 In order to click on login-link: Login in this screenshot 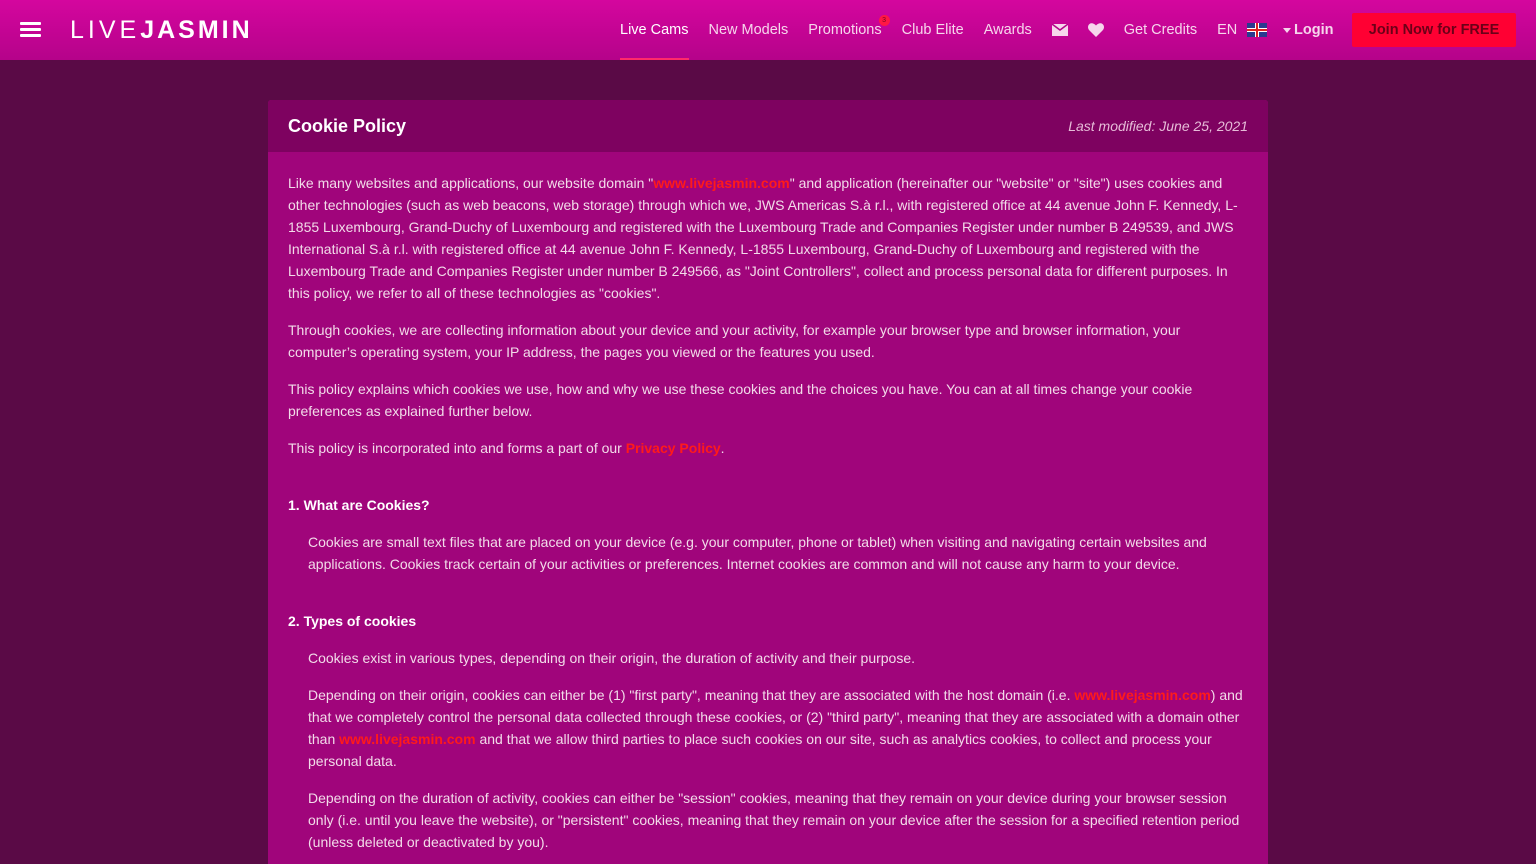, I will do `click(1313, 30)`.